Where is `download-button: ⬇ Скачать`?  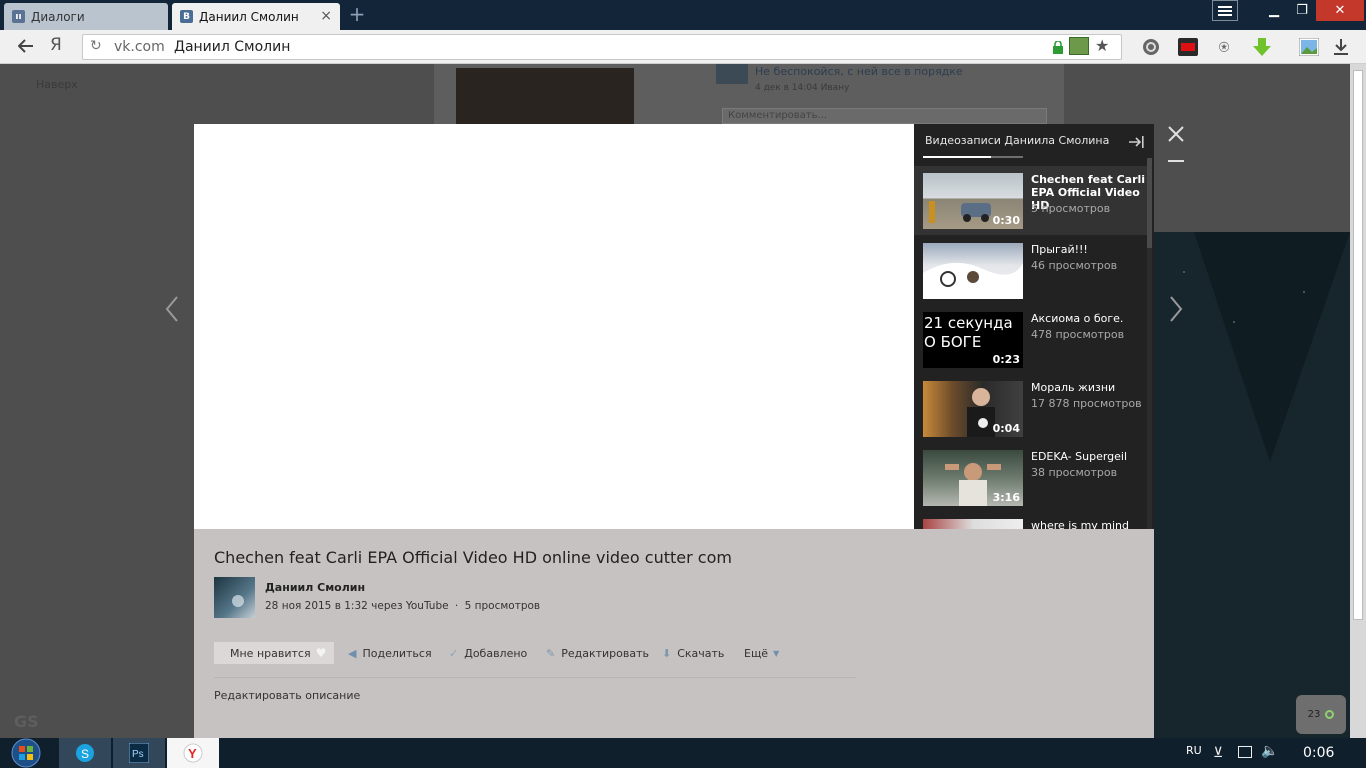 download-button: ⬇ Скачать is located at coordinates (693, 653).